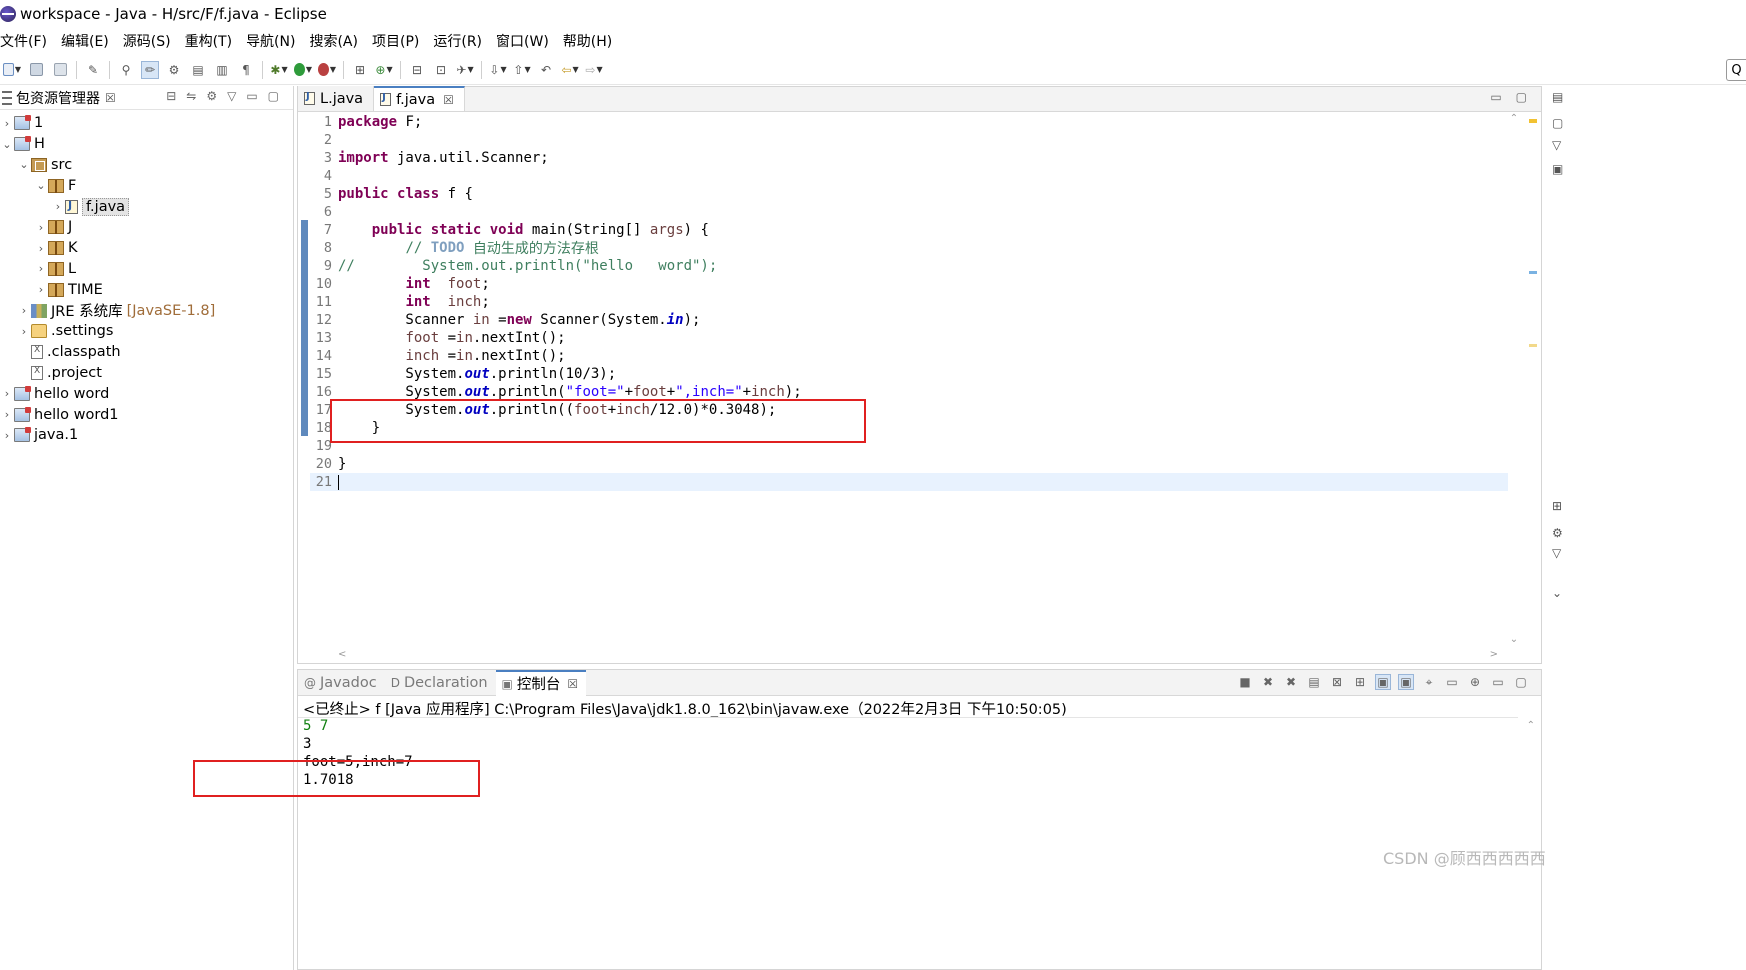 This screenshot has height=970, width=1746. Describe the element at coordinates (336, 98) in the screenshot. I see `editor-tab: L.java` at that location.